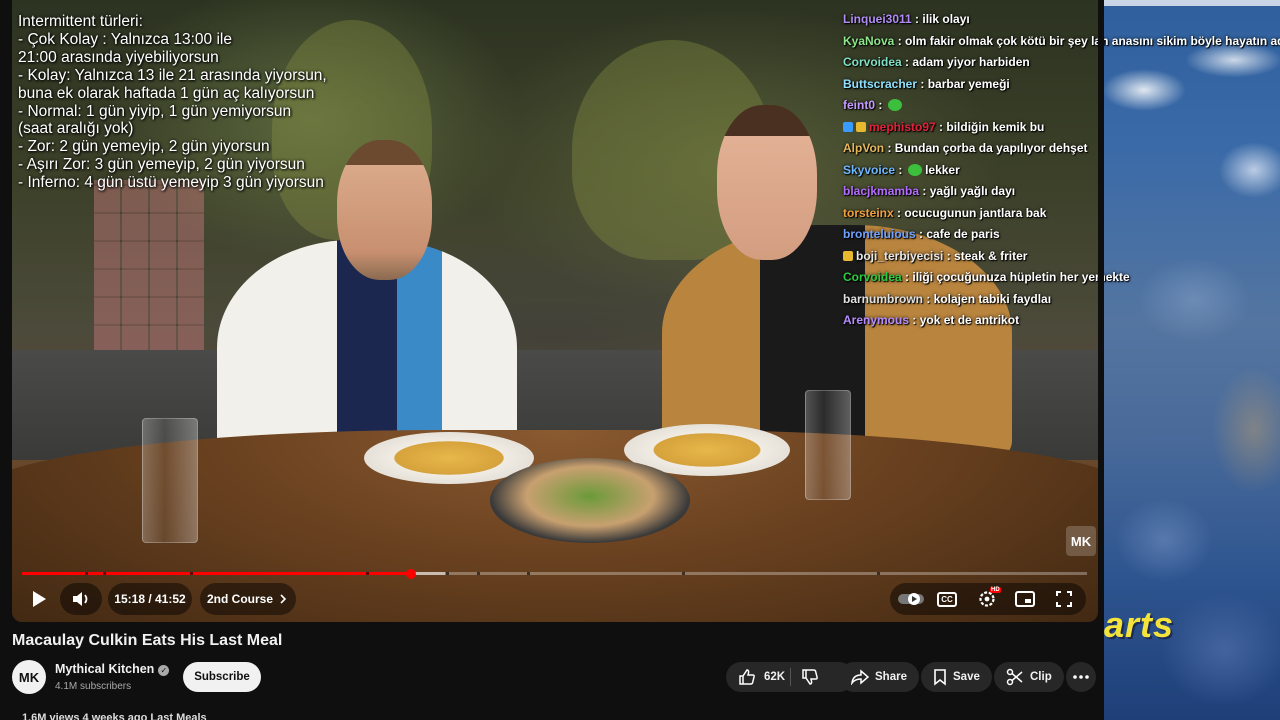 The width and height of the screenshot is (1280, 720). I want to click on chat-message: torsteinx : ocucugunun jantlara bak, so click(1058, 214).